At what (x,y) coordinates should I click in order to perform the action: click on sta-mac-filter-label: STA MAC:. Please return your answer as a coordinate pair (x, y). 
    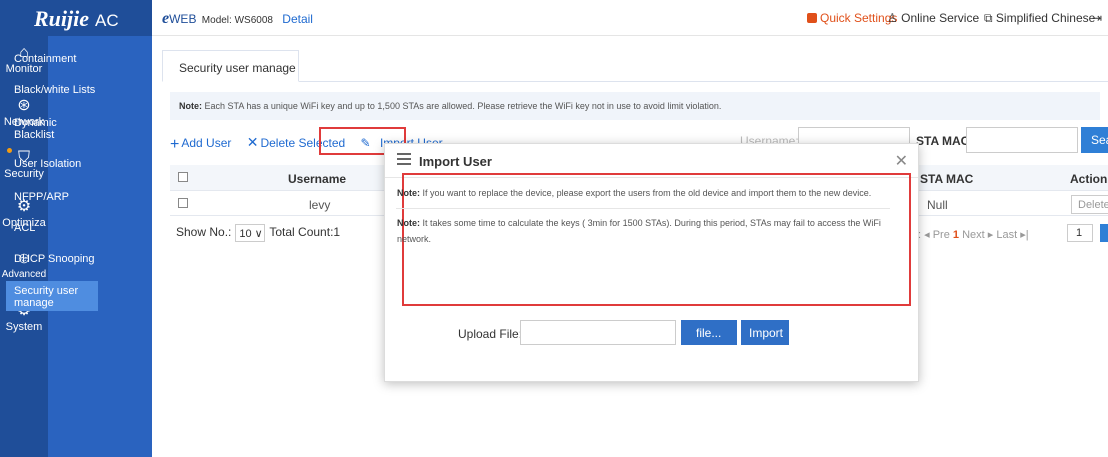
    Looking at the image, I should click on (945, 141).